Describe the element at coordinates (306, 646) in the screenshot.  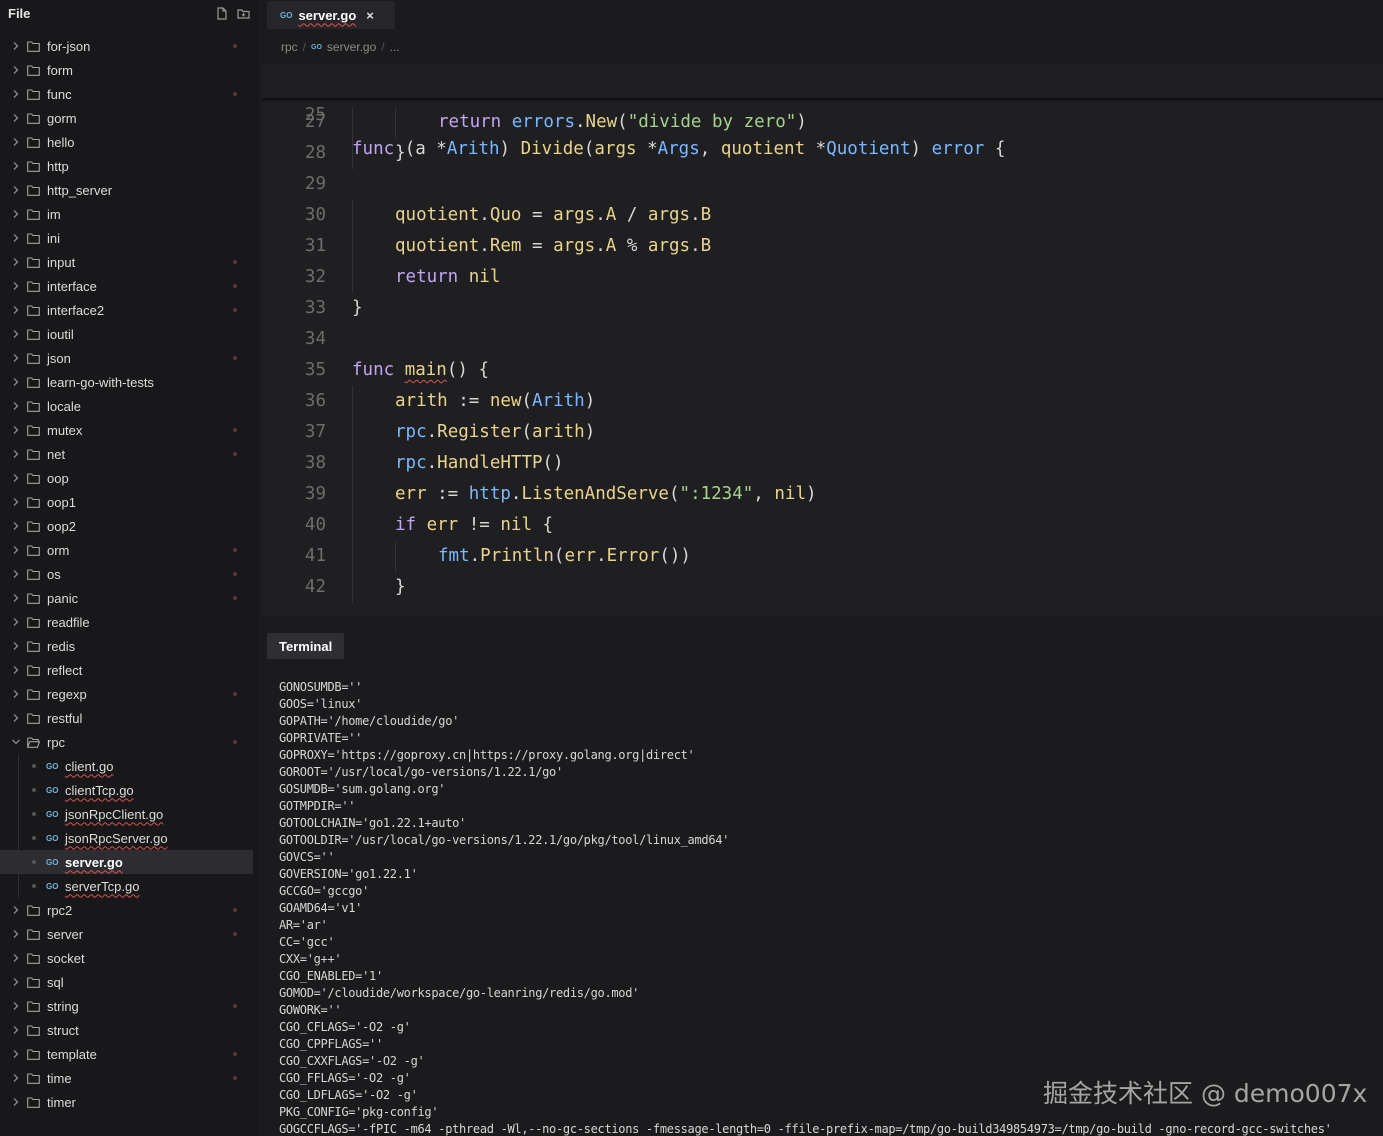
I see `tab-terminal: Terminal` at that location.